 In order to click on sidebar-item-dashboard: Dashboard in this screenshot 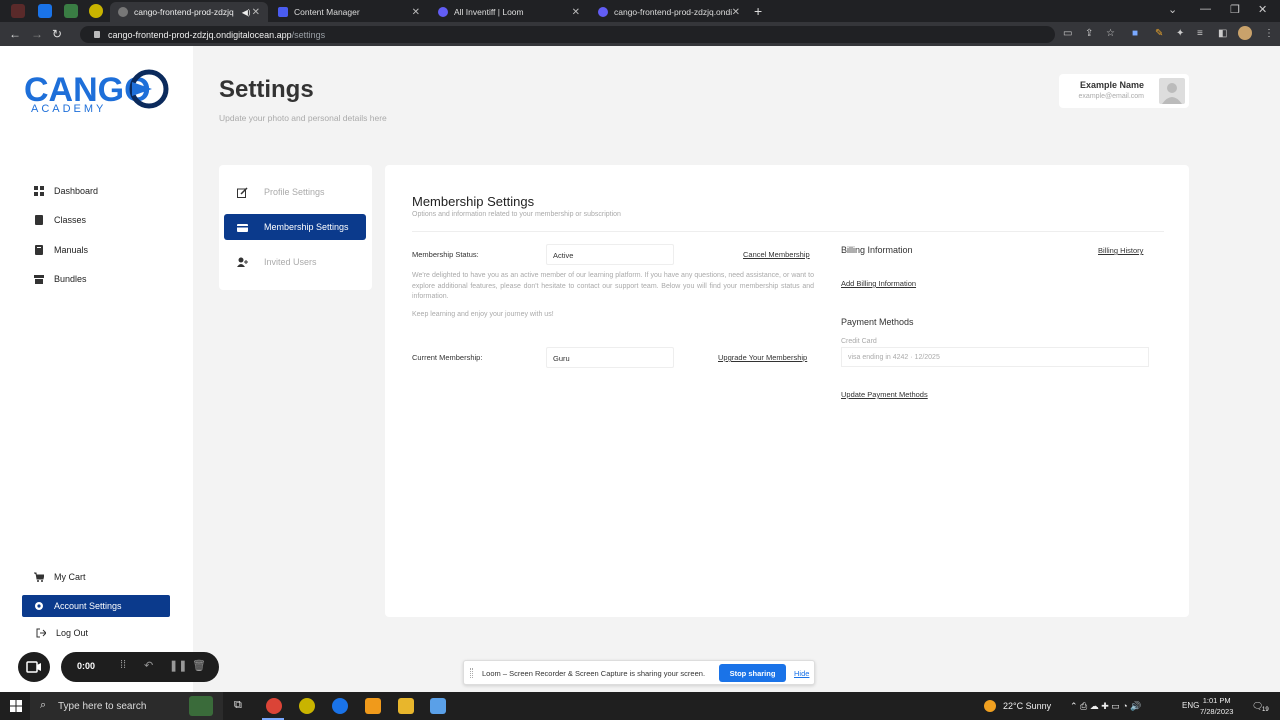, I will do `click(96, 191)`.